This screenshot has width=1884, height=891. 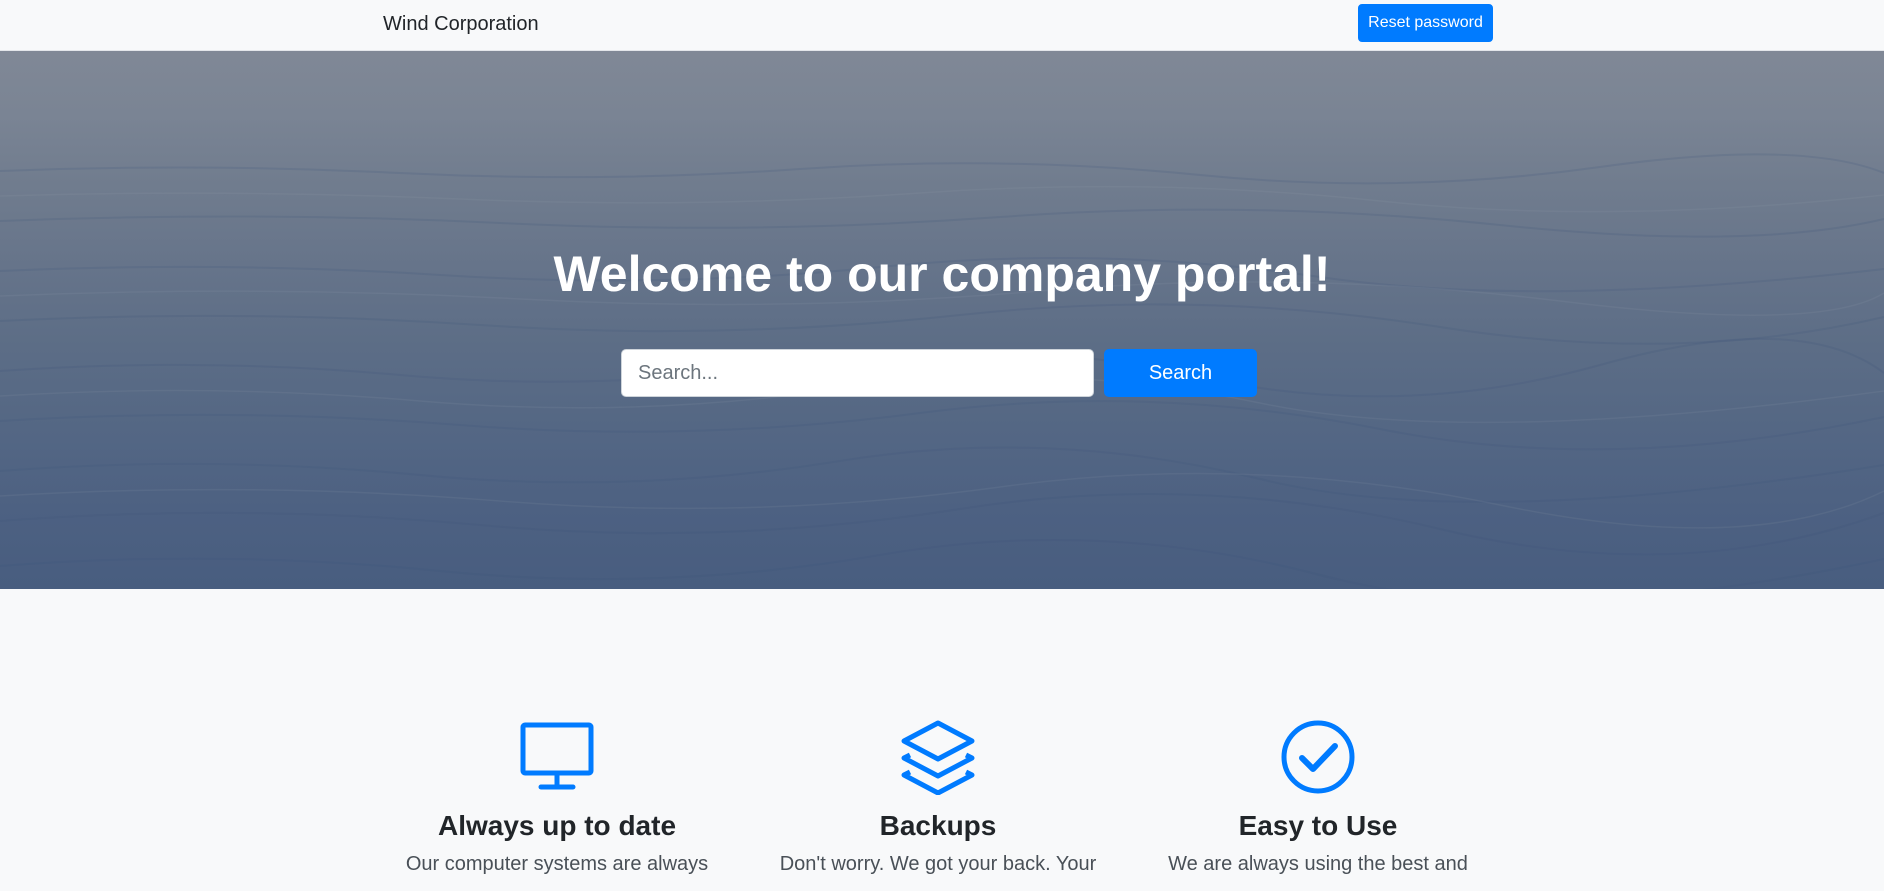 What do you see at coordinates (1318, 757) in the screenshot?
I see `check-circle-icon` at bounding box center [1318, 757].